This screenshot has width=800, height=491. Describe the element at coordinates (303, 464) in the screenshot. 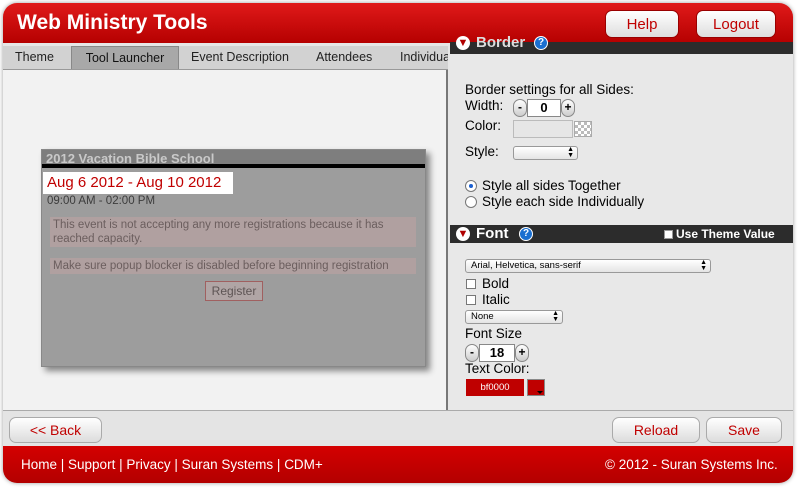

I see `footer-link-cdm: CDM+` at that location.